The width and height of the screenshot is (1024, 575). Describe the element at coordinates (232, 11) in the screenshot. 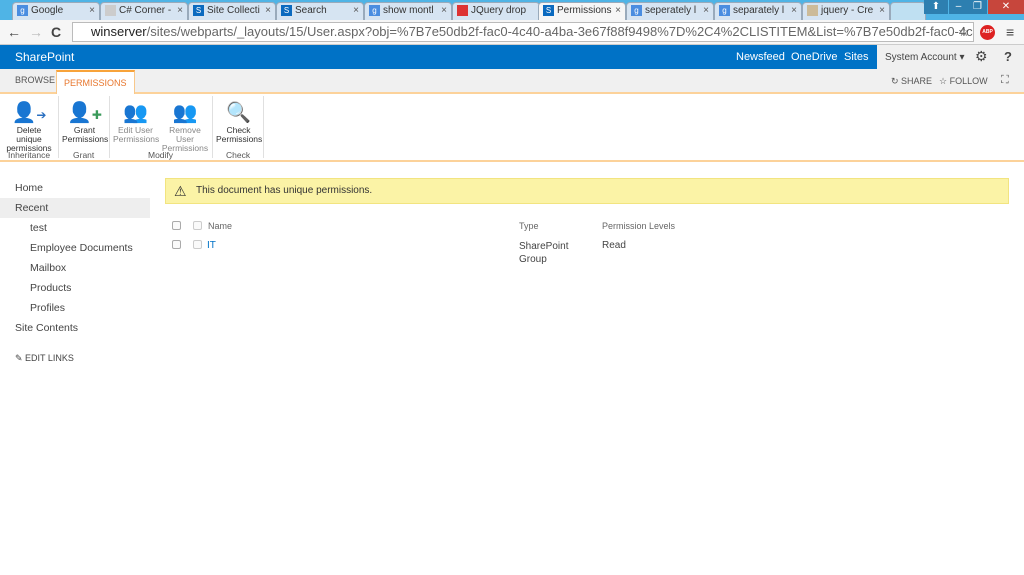

I see `browser-tab: S Site Collecti ×` at that location.